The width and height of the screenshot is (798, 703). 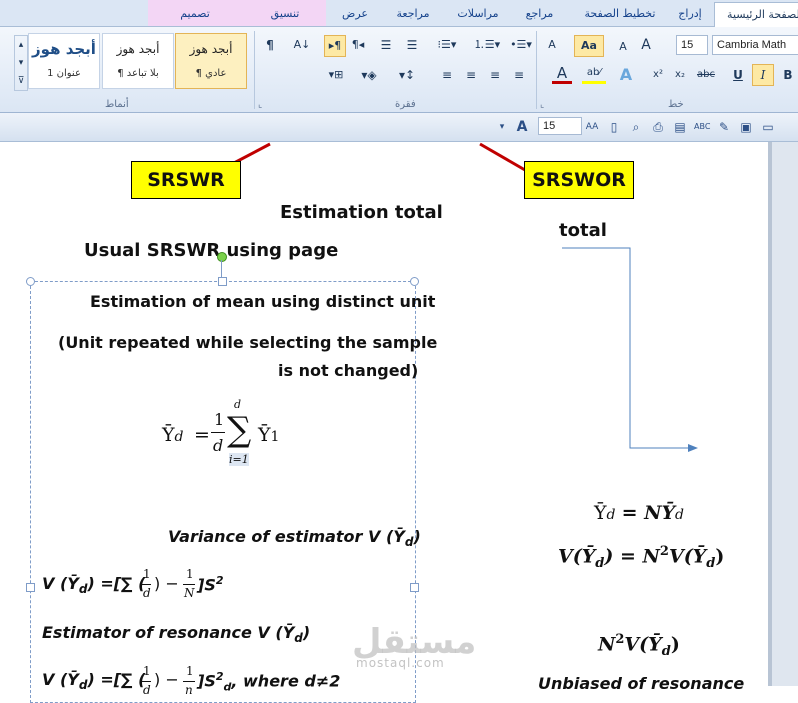 I want to click on srswr-label-box: SRSWR, so click(x=186, y=180).